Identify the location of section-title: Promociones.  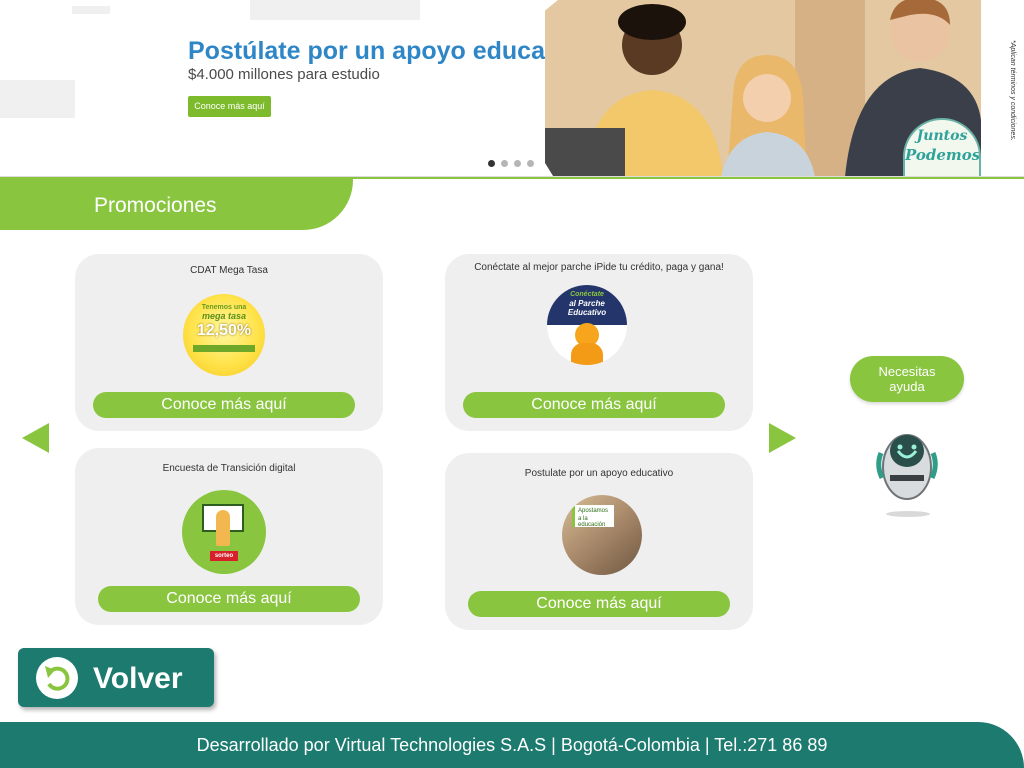
(155, 205).